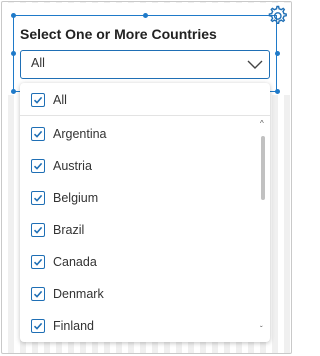 This screenshot has height=356, width=320. I want to click on item-label: Austria, so click(72, 166).